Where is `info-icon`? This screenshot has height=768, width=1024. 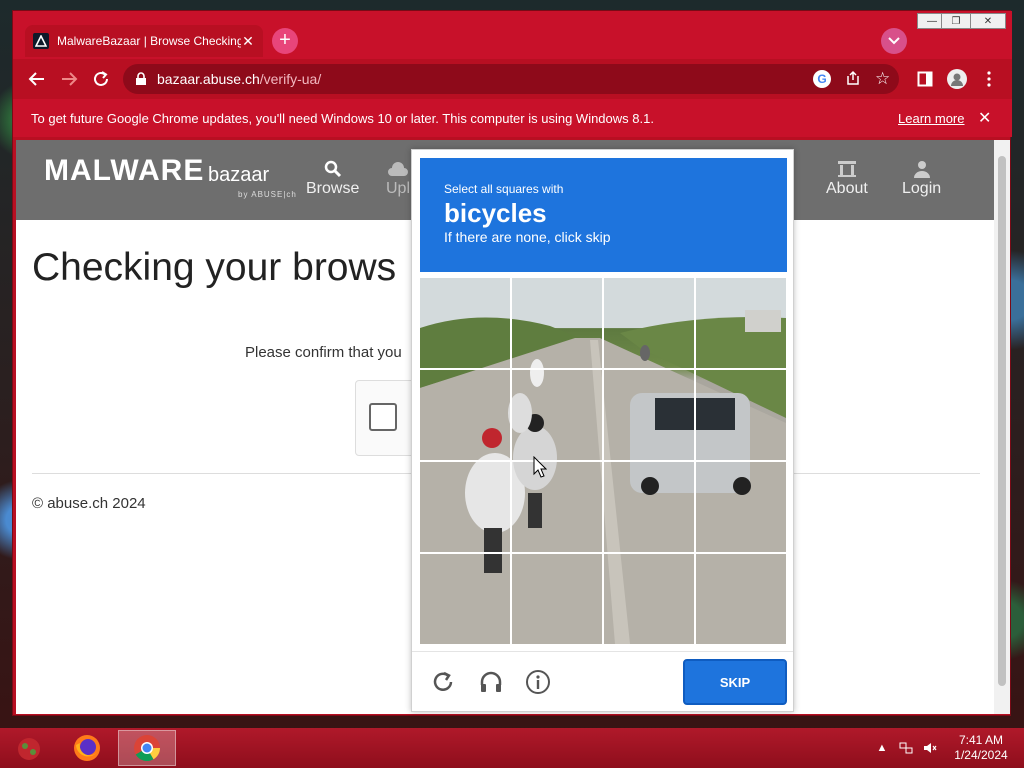 info-icon is located at coordinates (538, 682).